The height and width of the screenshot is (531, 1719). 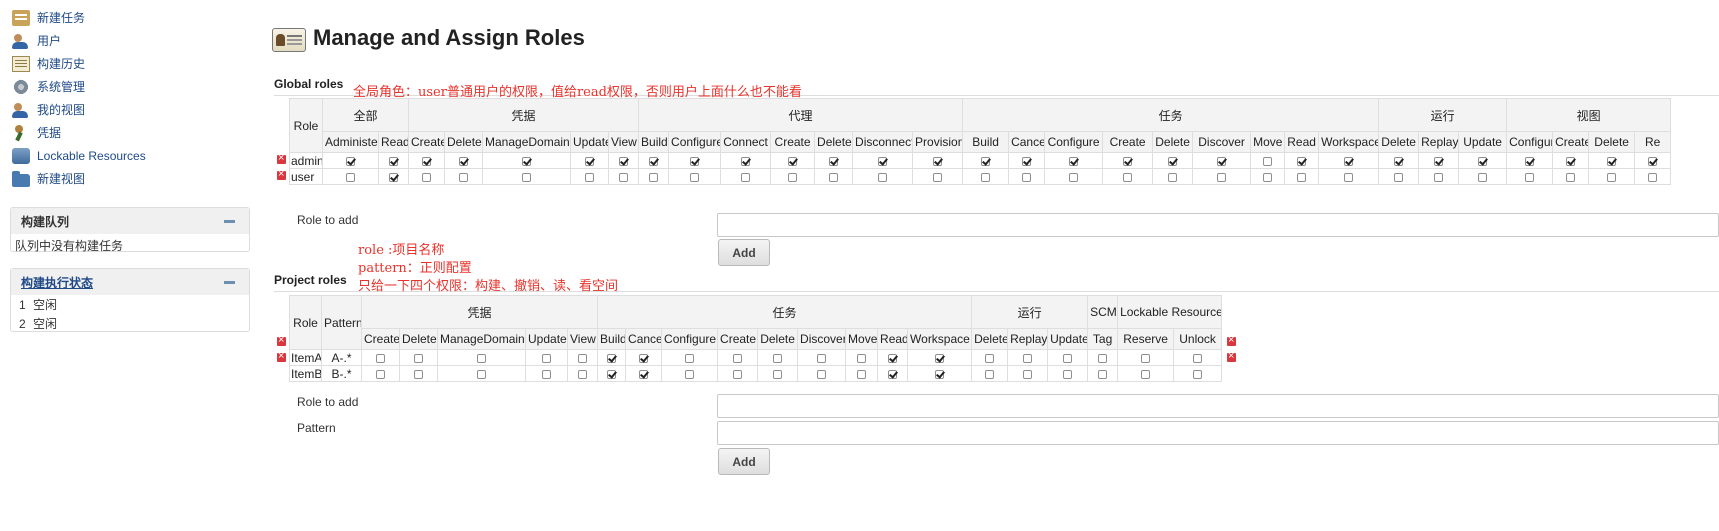 I want to click on project-add-button: Add, so click(x=744, y=461).